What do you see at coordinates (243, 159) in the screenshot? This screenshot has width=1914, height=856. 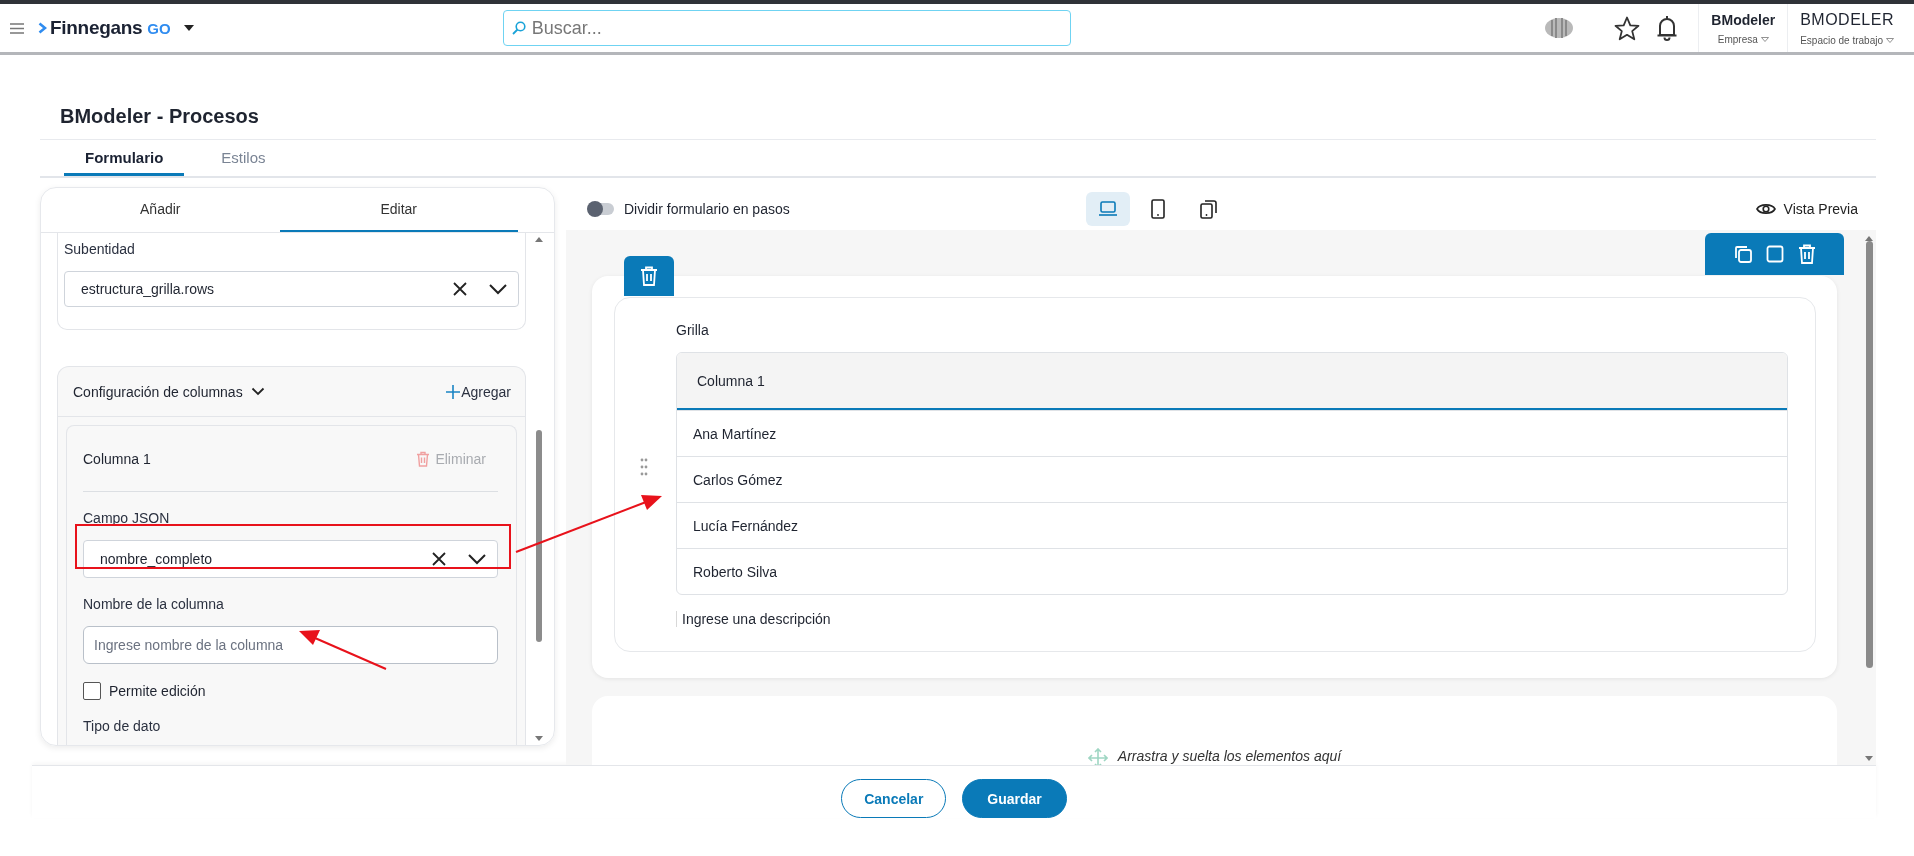 I see `tab: Estilos` at bounding box center [243, 159].